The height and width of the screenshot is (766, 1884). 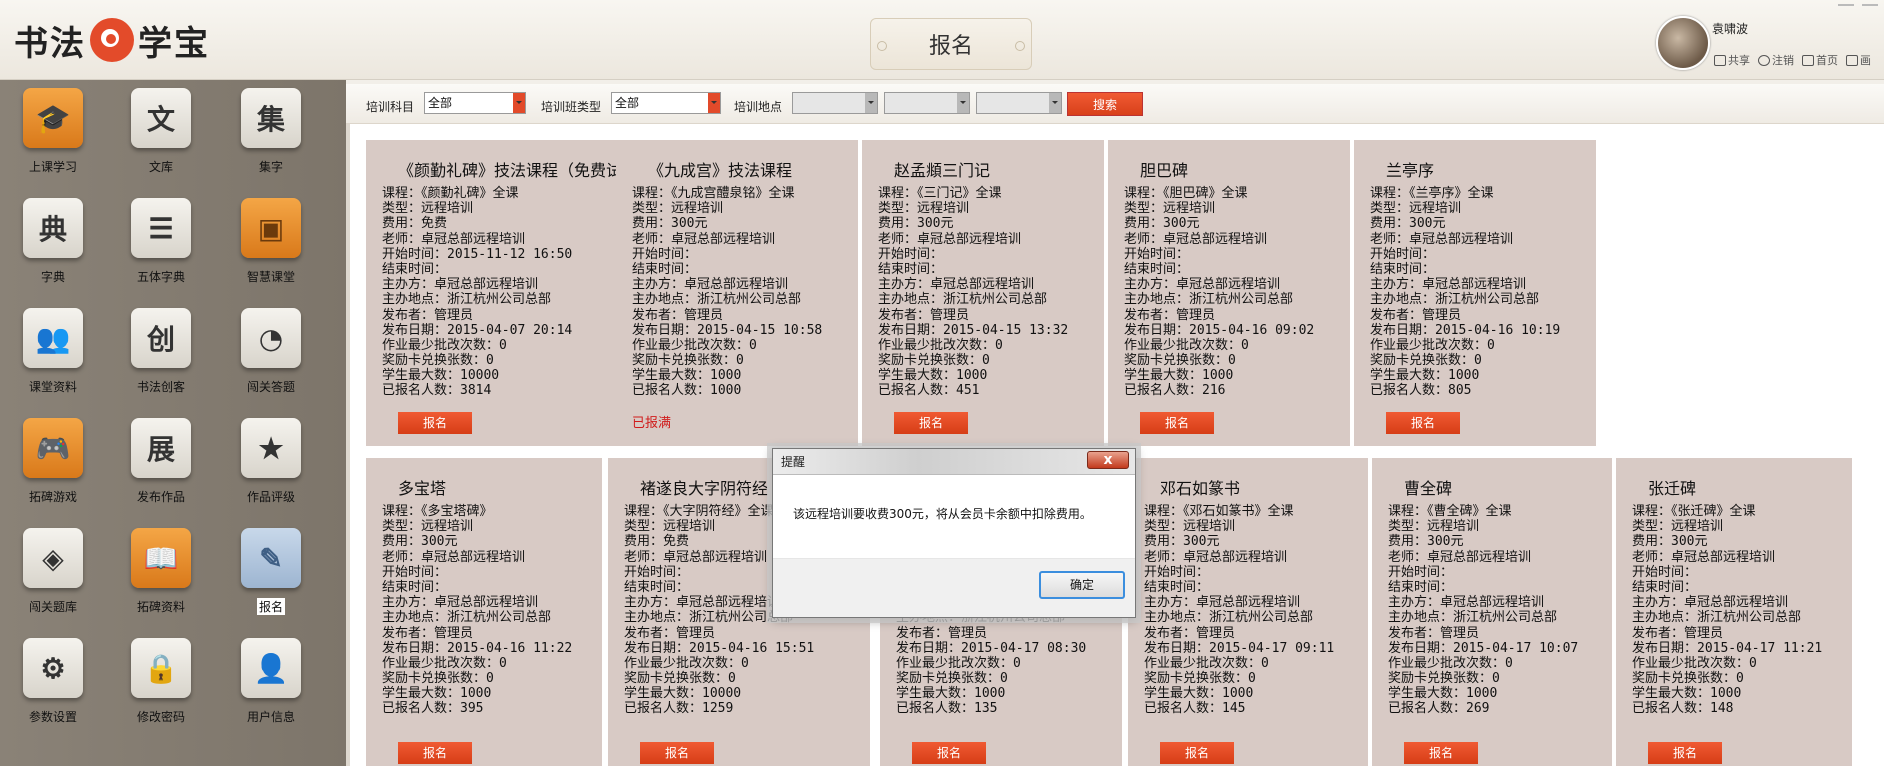 What do you see at coordinates (271, 466) in the screenshot?
I see `sidebar-item: ★ 作品评级` at bounding box center [271, 466].